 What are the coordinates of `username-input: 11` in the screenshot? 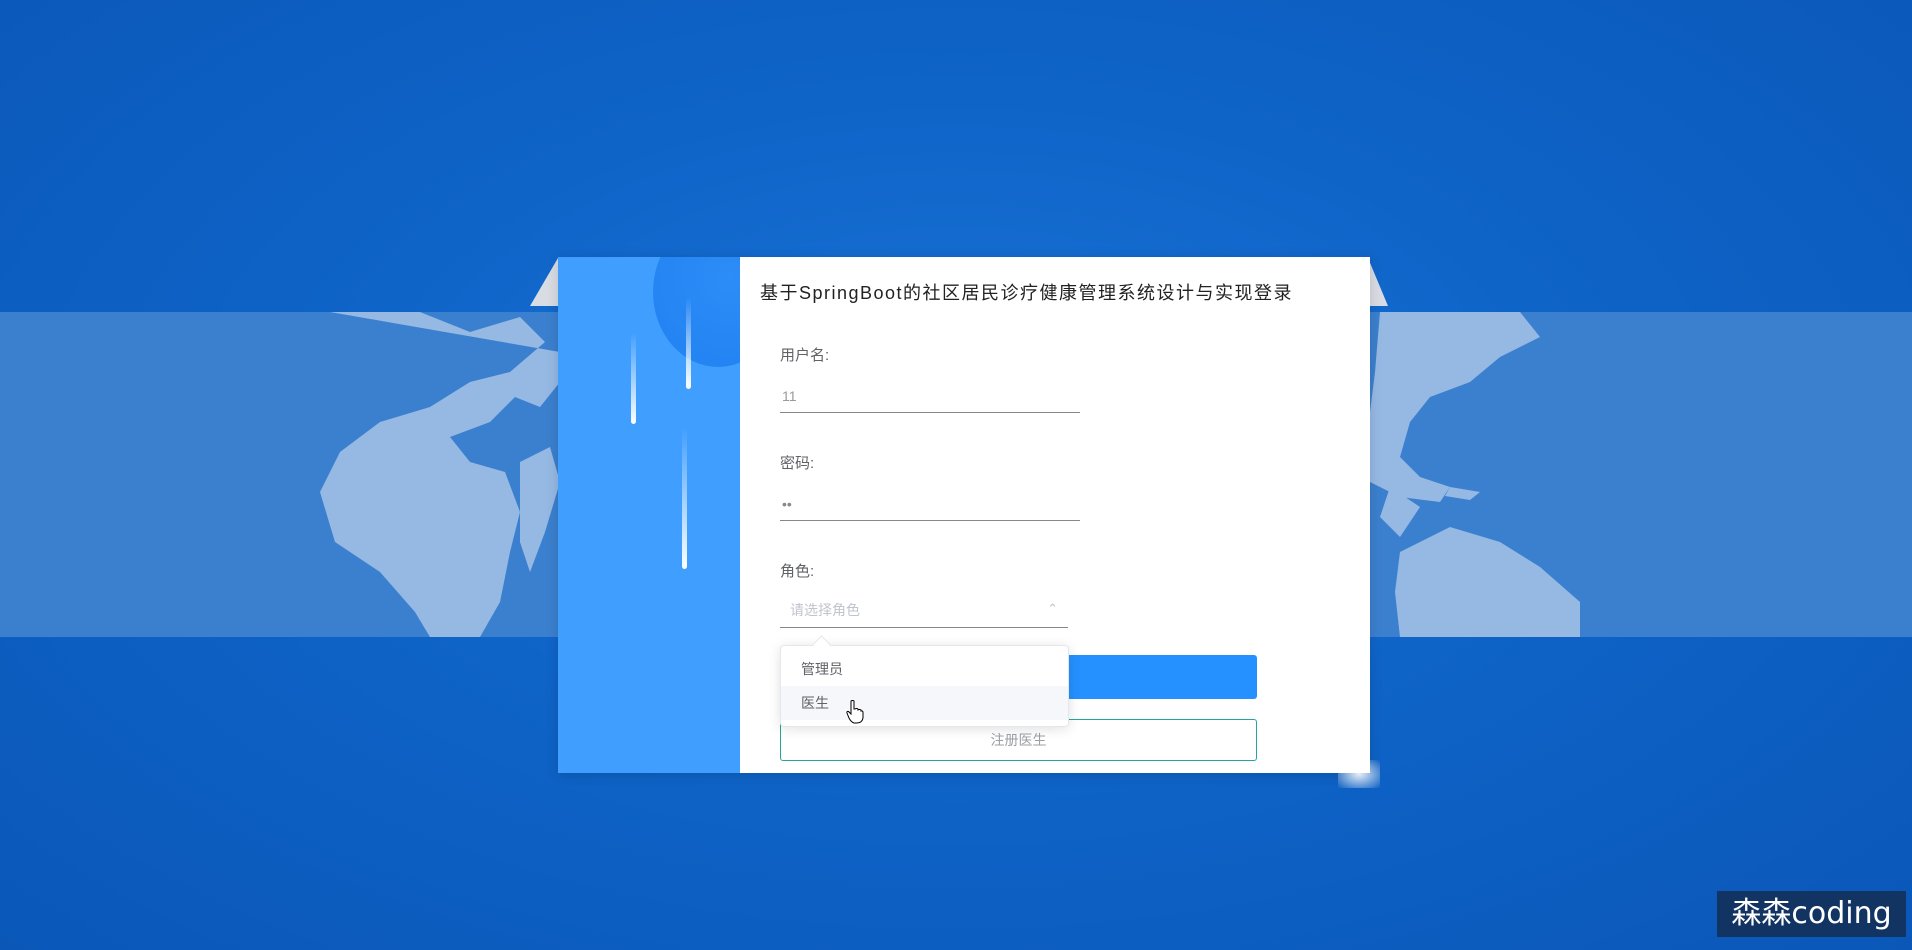 It's located at (930, 396).